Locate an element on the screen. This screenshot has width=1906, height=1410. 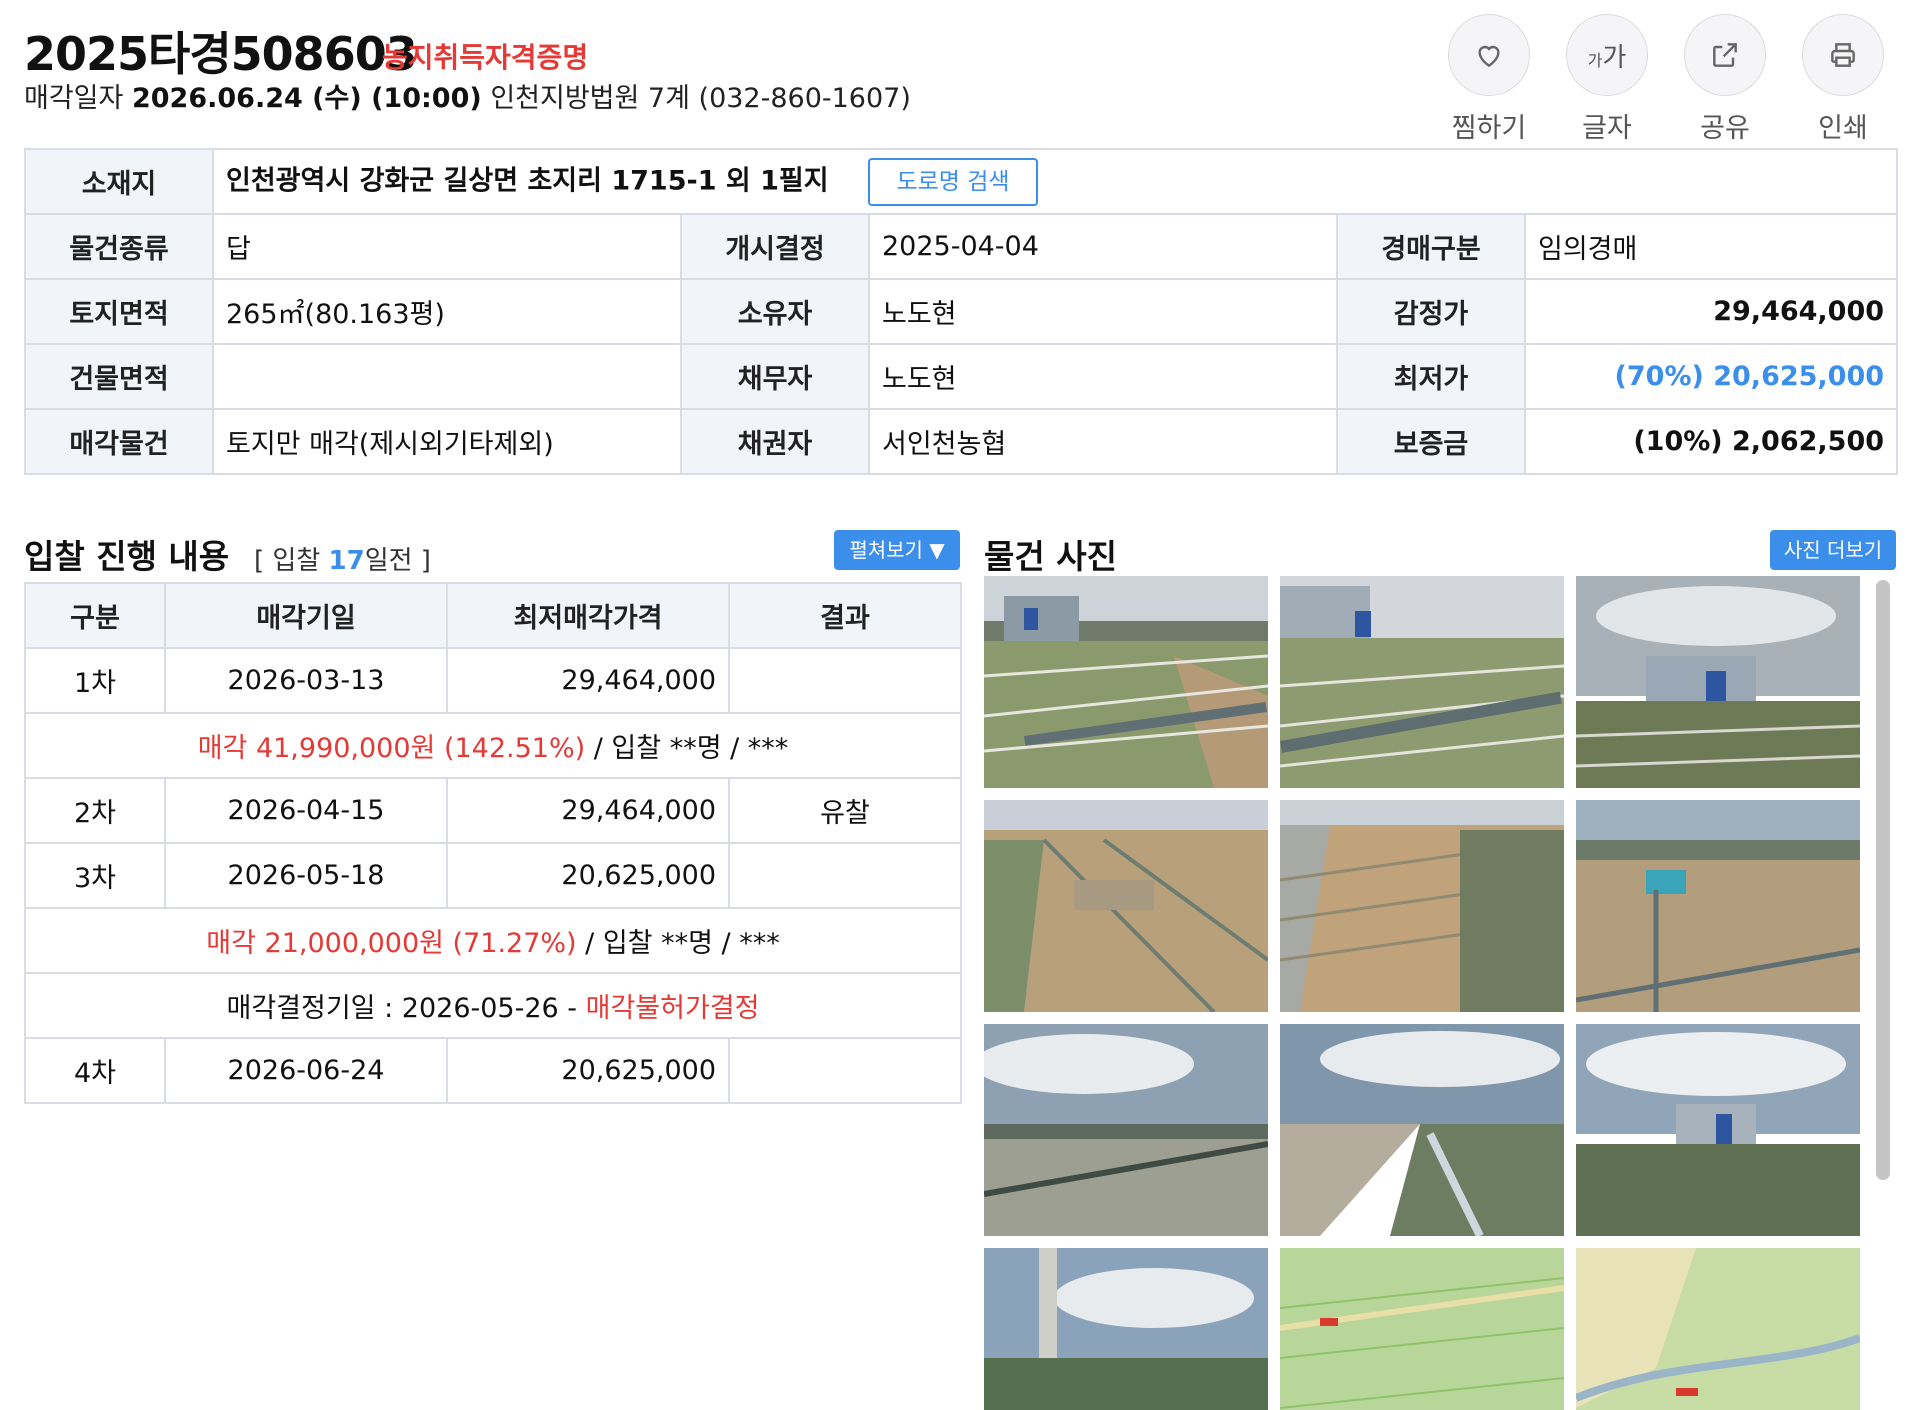
deposit-value: (10%) 2,062,500 is located at coordinates (1711, 441).